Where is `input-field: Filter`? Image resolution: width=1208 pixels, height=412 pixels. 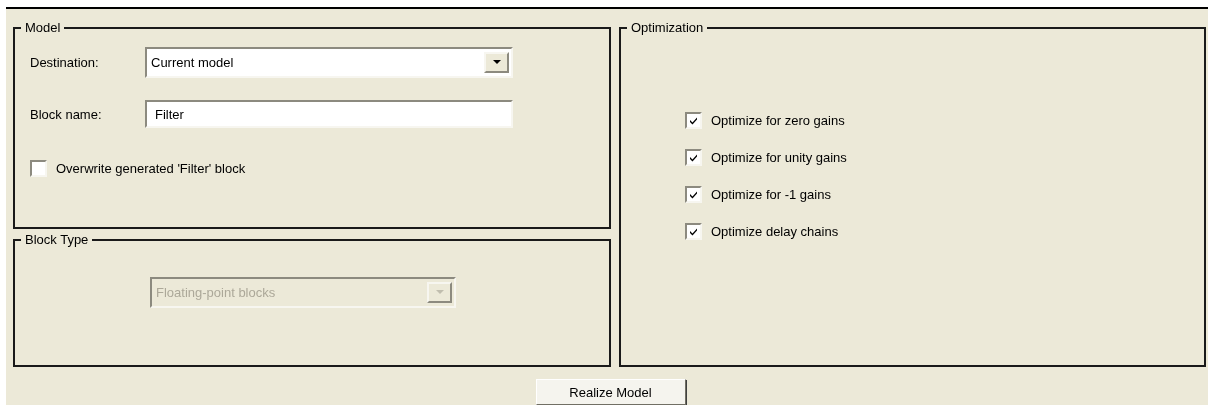
input-field: Filter is located at coordinates (329, 114).